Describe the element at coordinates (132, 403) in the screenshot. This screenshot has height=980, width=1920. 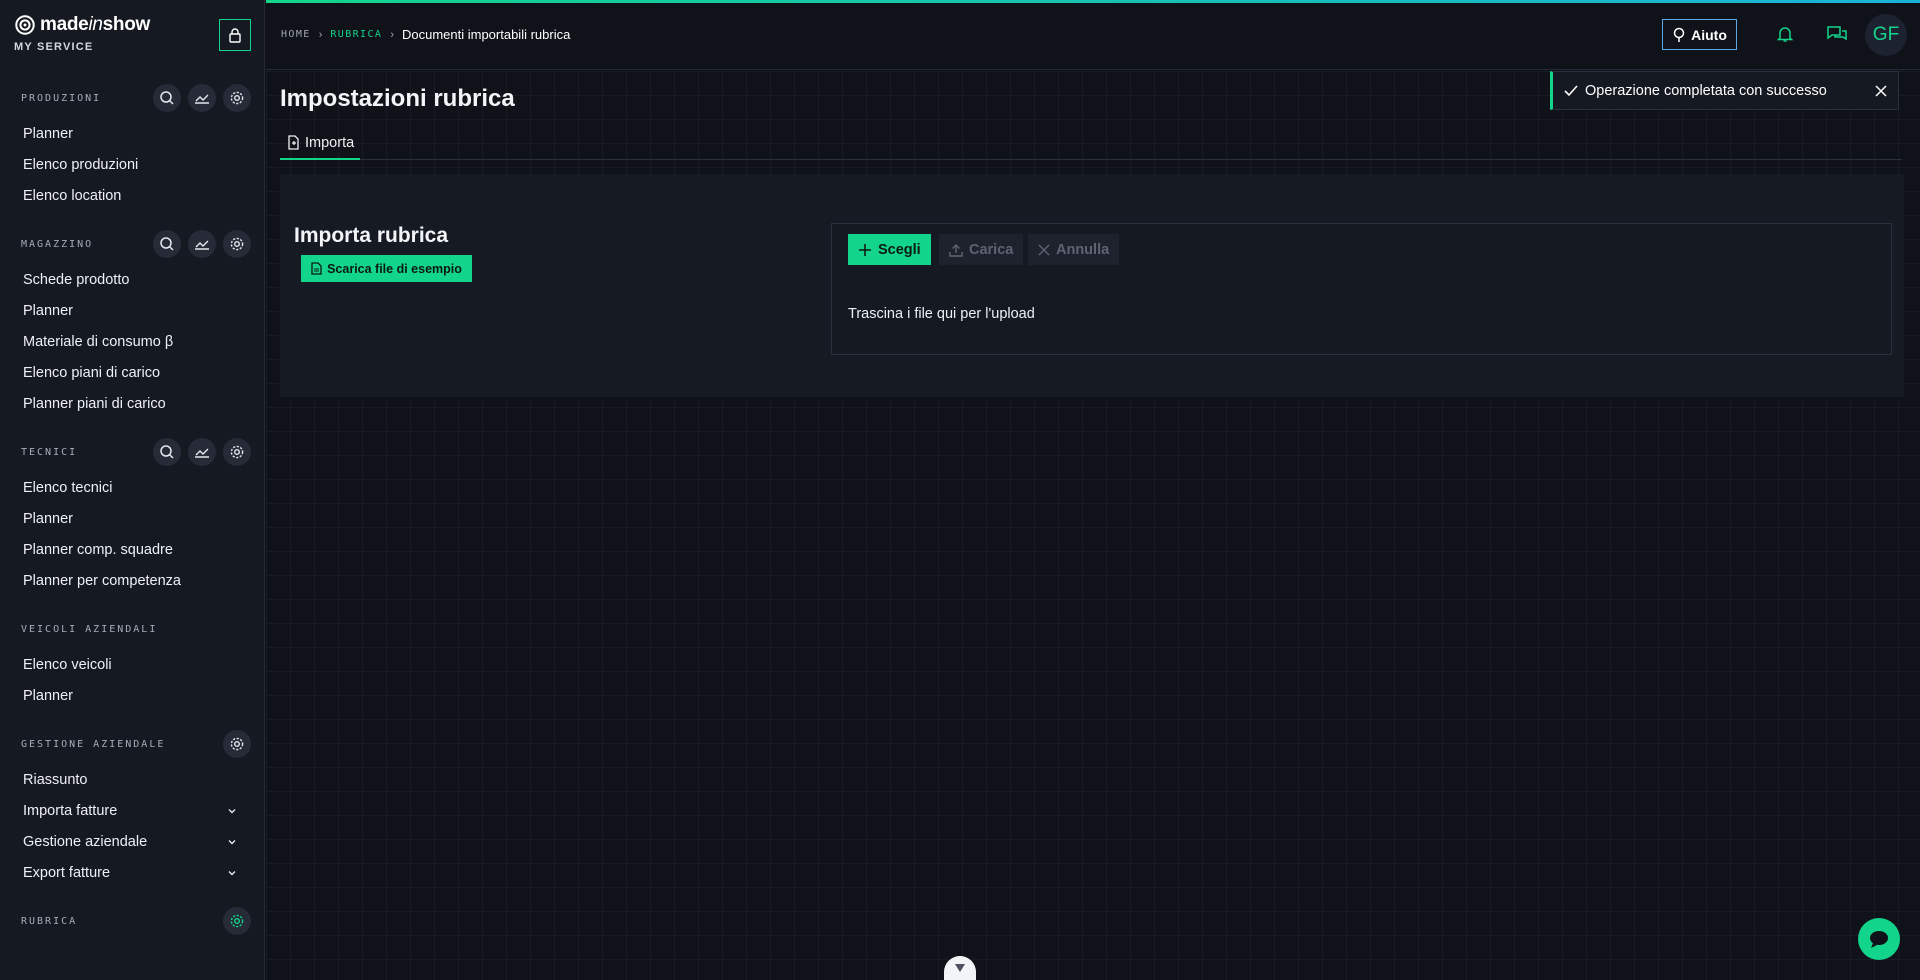
I see `sidebar-item-planner-piani-carico: Planner piani di carico` at that location.